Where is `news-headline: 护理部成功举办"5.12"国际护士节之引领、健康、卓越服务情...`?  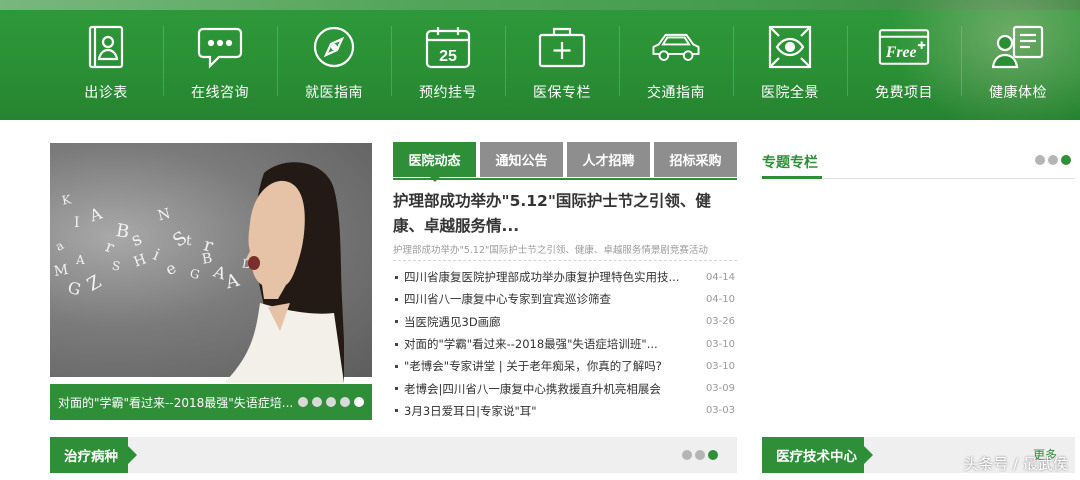 news-headline: 护理部成功举办"5.12"国际护士节之引领、健康、卓越服务情... is located at coordinates (565, 214).